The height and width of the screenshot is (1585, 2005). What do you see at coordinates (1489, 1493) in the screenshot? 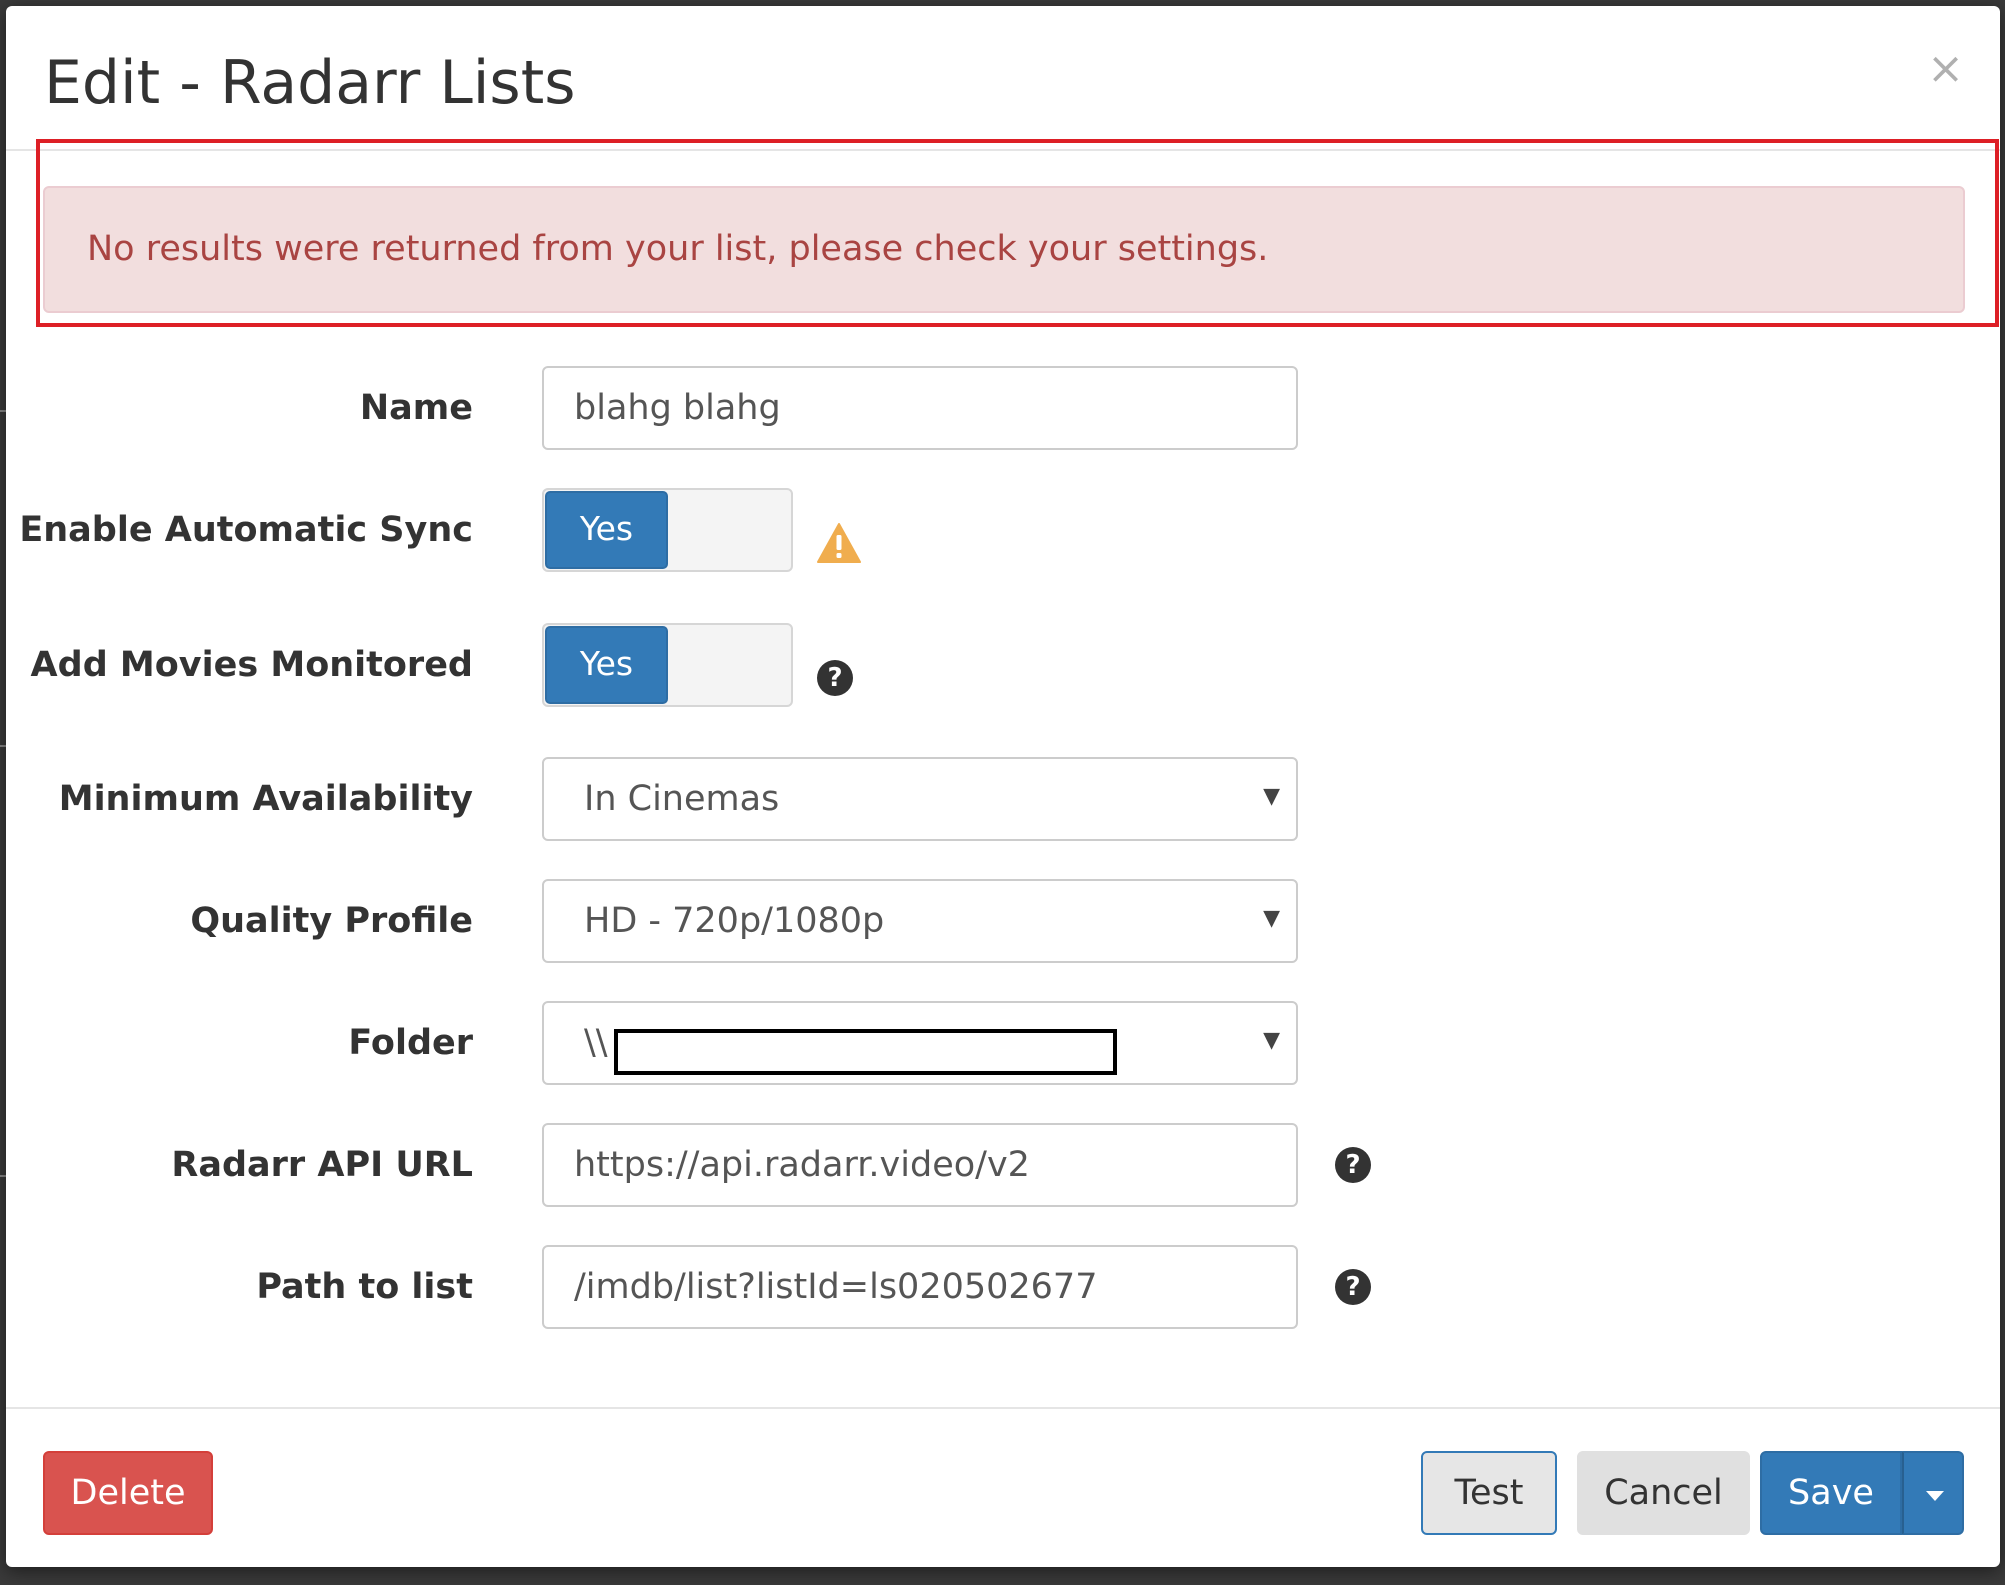
I see `test-button: Test` at bounding box center [1489, 1493].